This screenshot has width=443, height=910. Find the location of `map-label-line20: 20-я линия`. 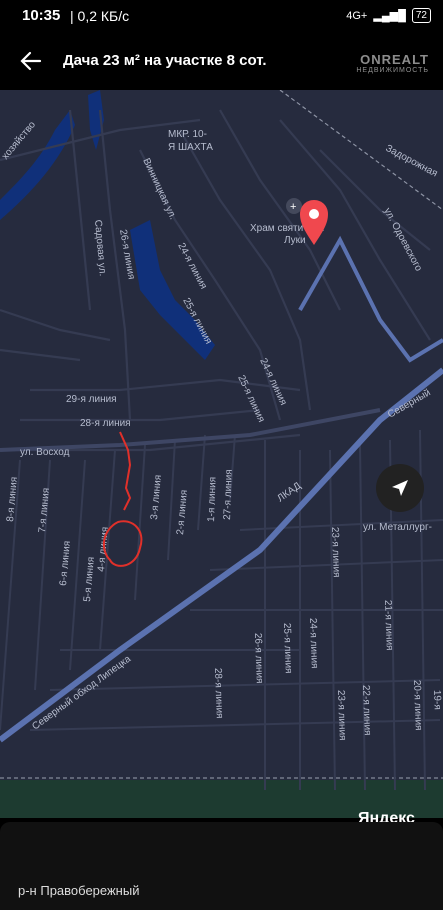

map-label-line20: 20-я линия is located at coordinates (417, 705).